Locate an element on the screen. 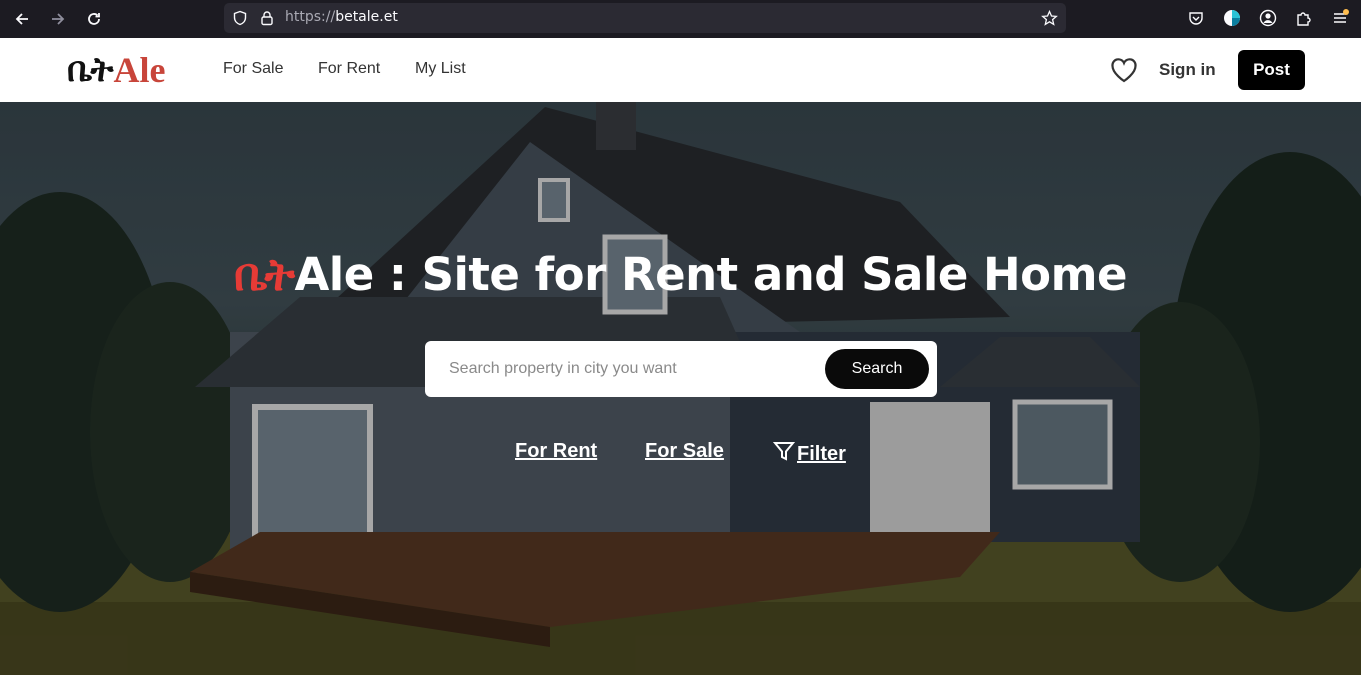 This screenshot has width=1361, height=675. nav-for-rent: For Rent is located at coordinates (349, 69).